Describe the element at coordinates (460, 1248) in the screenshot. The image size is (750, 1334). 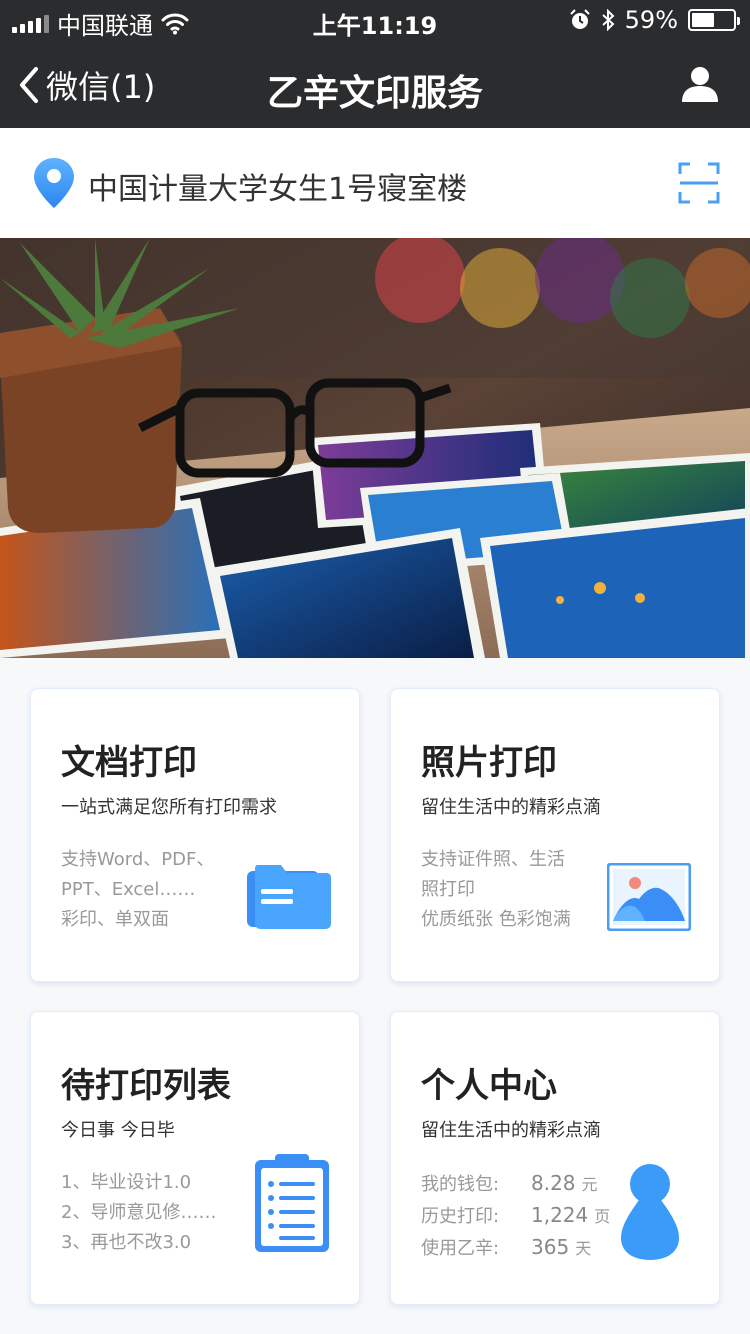
I see `stat-label: 使用乙辛:` at that location.